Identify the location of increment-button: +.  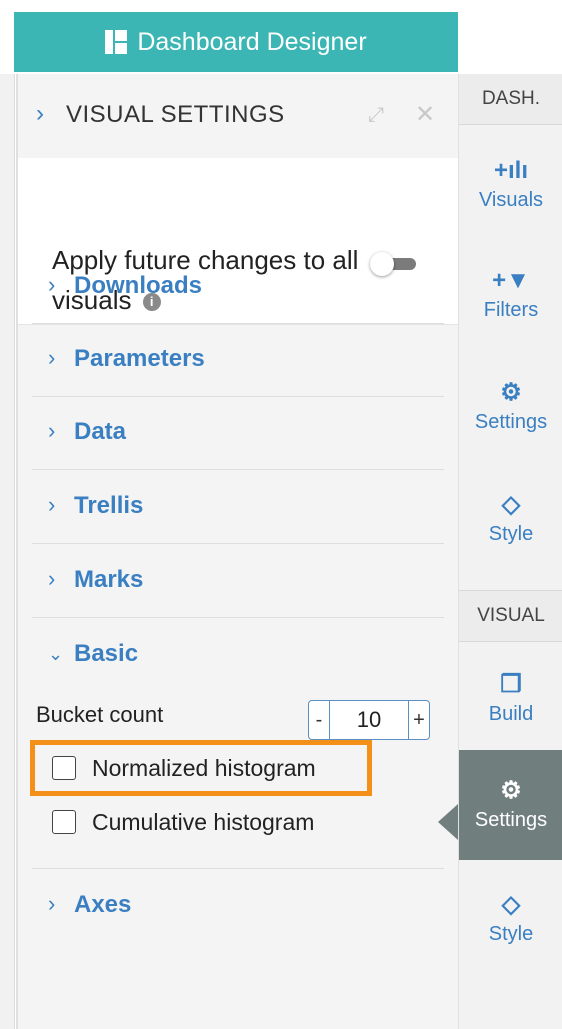
(419, 720).